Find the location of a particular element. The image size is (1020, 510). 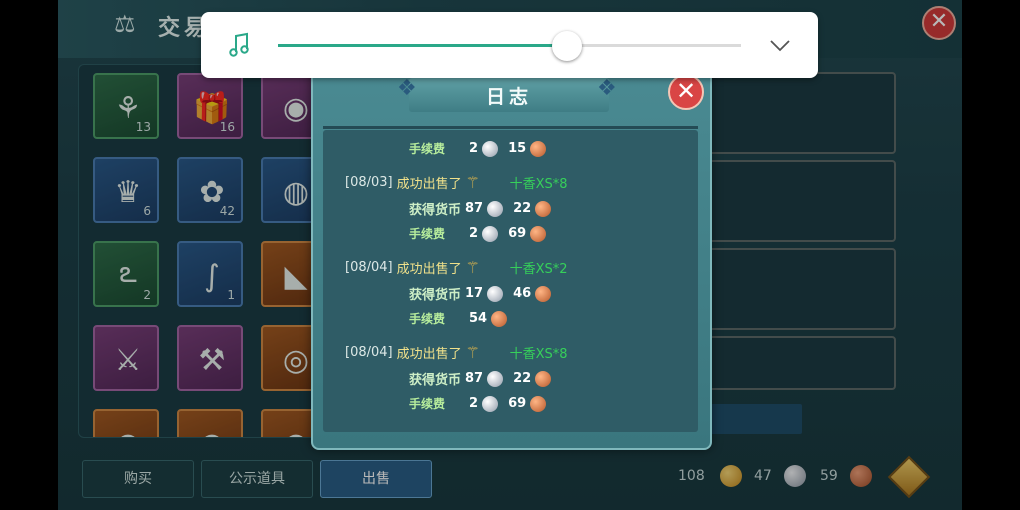

log-line: [08/04] 成功出售了 ⚚ 十香XS*8 is located at coordinates (456, 352).